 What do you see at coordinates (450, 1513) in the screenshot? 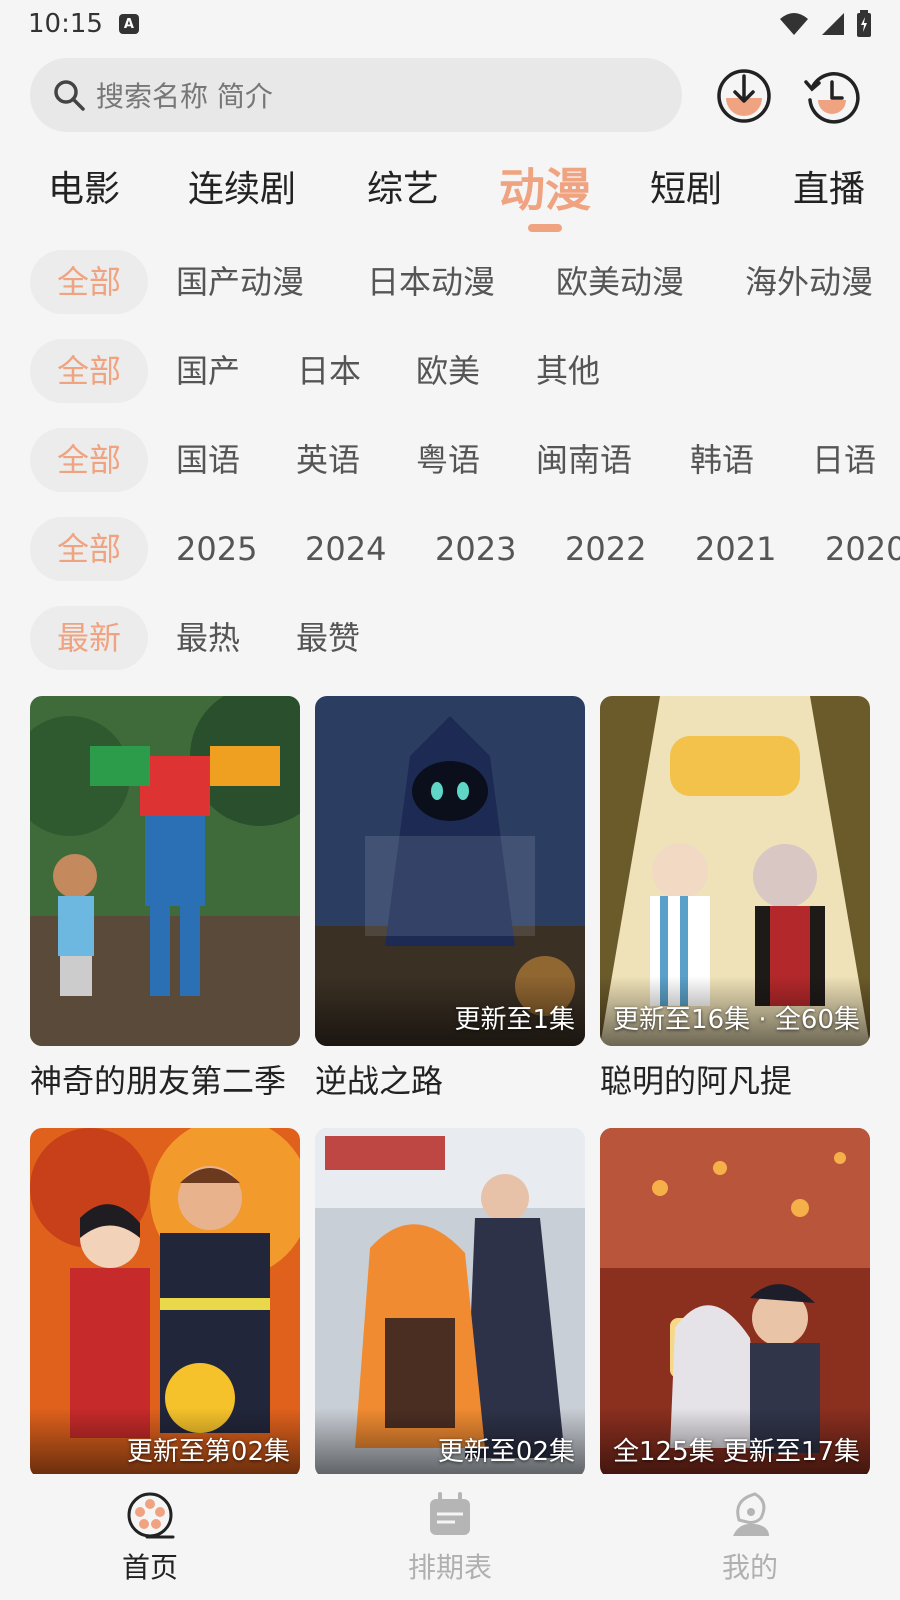
I see `calendar-icon` at bounding box center [450, 1513].